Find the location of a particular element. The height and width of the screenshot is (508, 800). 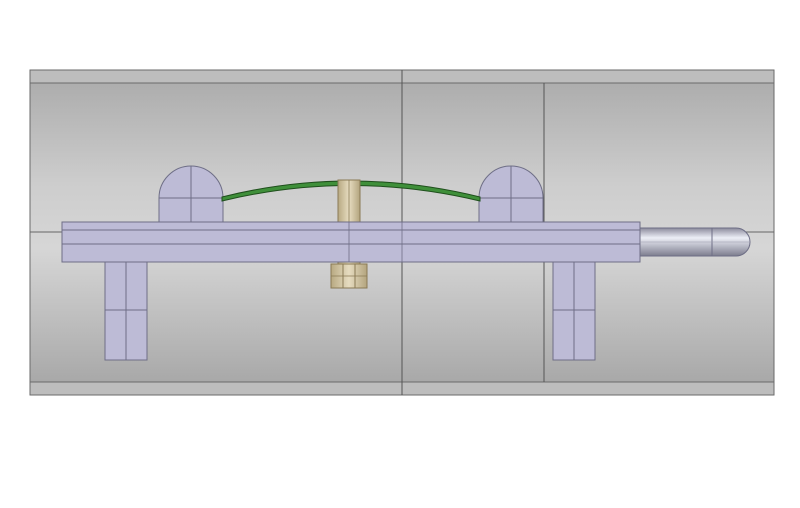

support-leg-left is located at coordinates (126, 311).